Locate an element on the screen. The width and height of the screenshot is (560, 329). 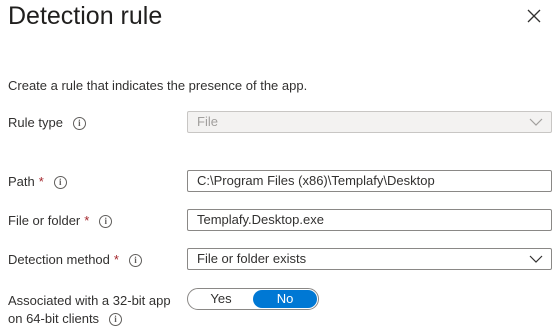
associated-32bit-label-line1: Associated with a 32-bit app is located at coordinates (89, 300).